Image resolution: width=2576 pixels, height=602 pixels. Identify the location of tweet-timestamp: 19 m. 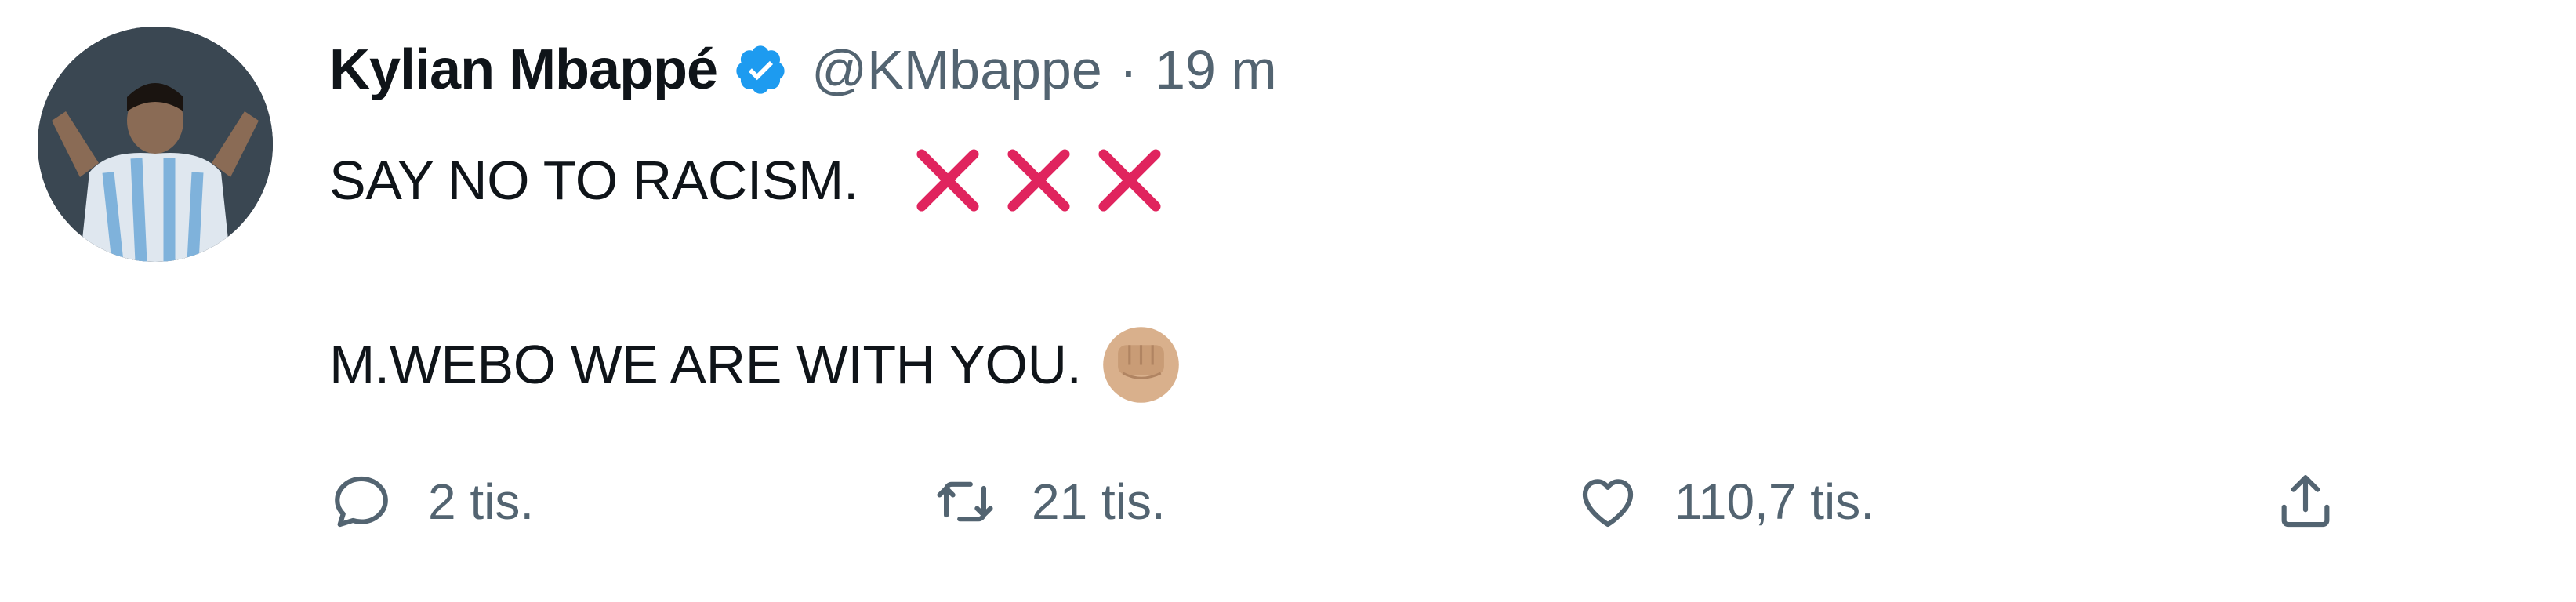
(1216, 69).